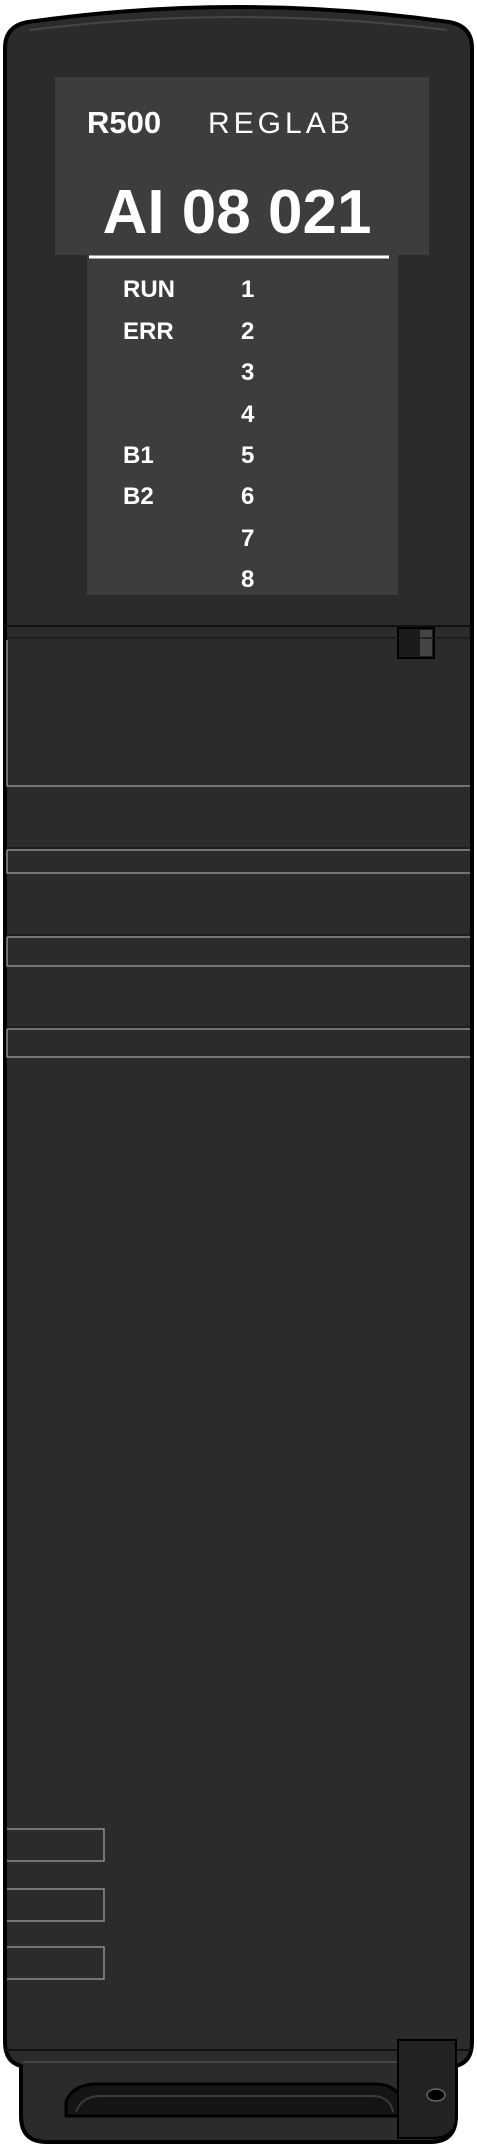 The height and width of the screenshot is (2150, 477). What do you see at coordinates (138, 496) in the screenshot?
I see `status-label: B2` at bounding box center [138, 496].